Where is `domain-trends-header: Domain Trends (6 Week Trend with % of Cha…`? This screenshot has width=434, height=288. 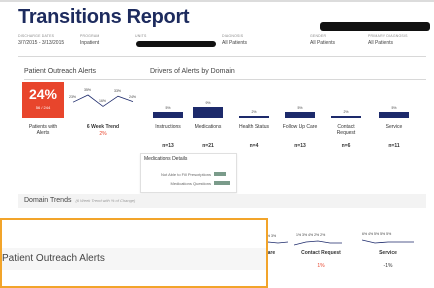 domain-trends-header: Domain Trends (6 Week Trend with % of Cha… is located at coordinates (222, 201).